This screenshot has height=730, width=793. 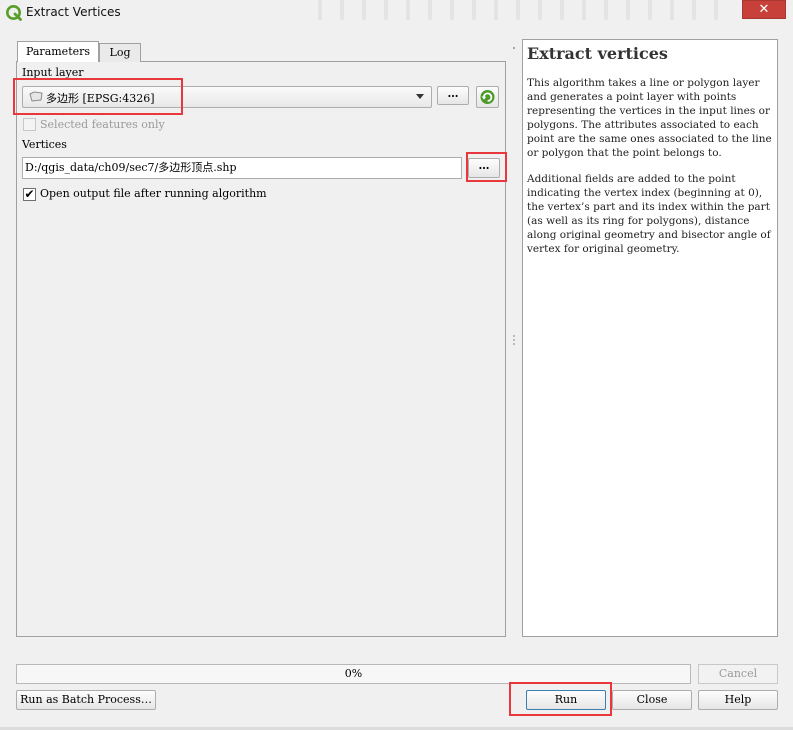 What do you see at coordinates (14, 13) in the screenshot?
I see `qgis-logo-icon` at bounding box center [14, 13].